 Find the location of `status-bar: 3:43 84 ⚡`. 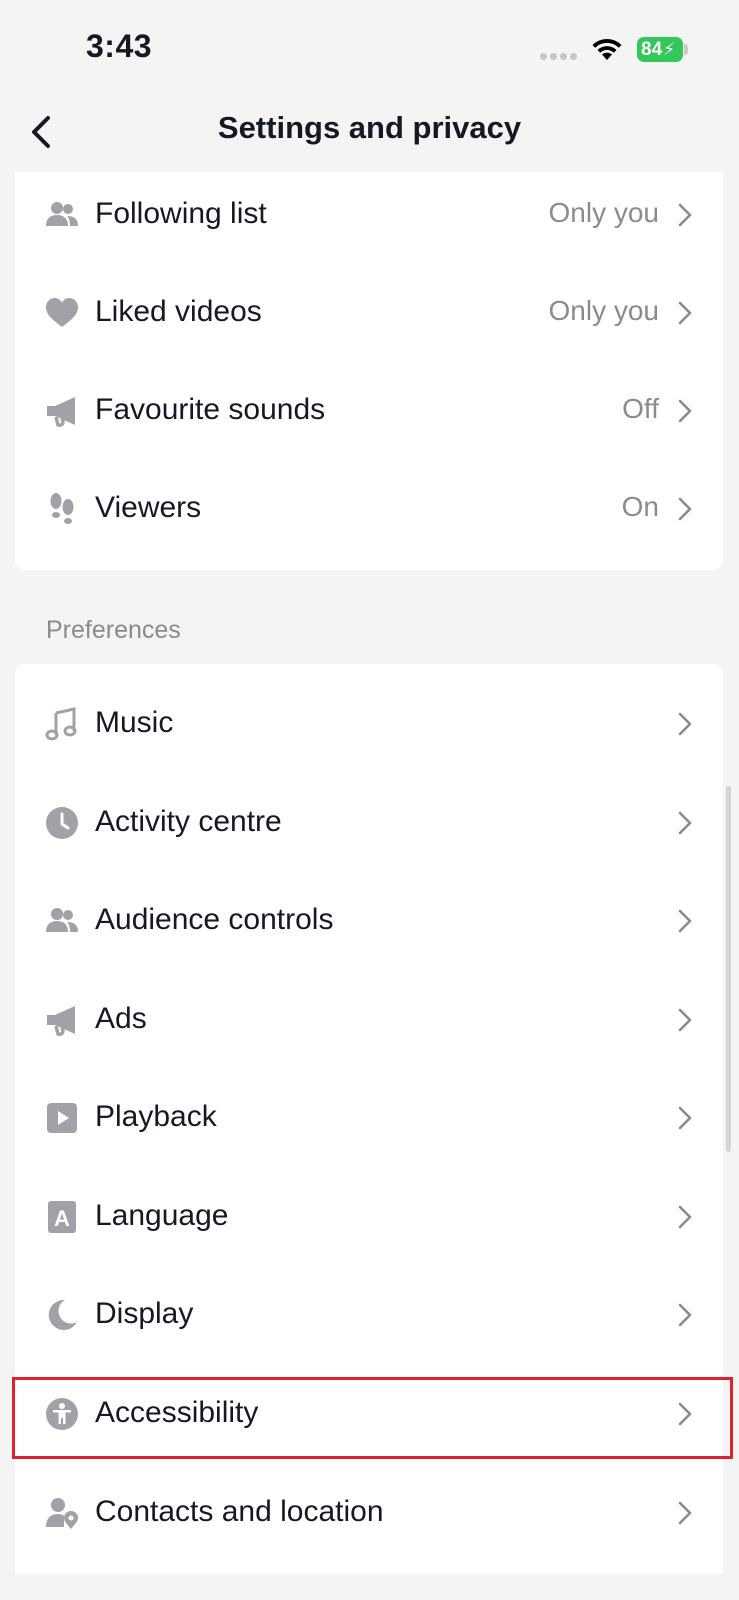

status-bar: 3:43 84 ⚡ is located at coordinates (369, 48).